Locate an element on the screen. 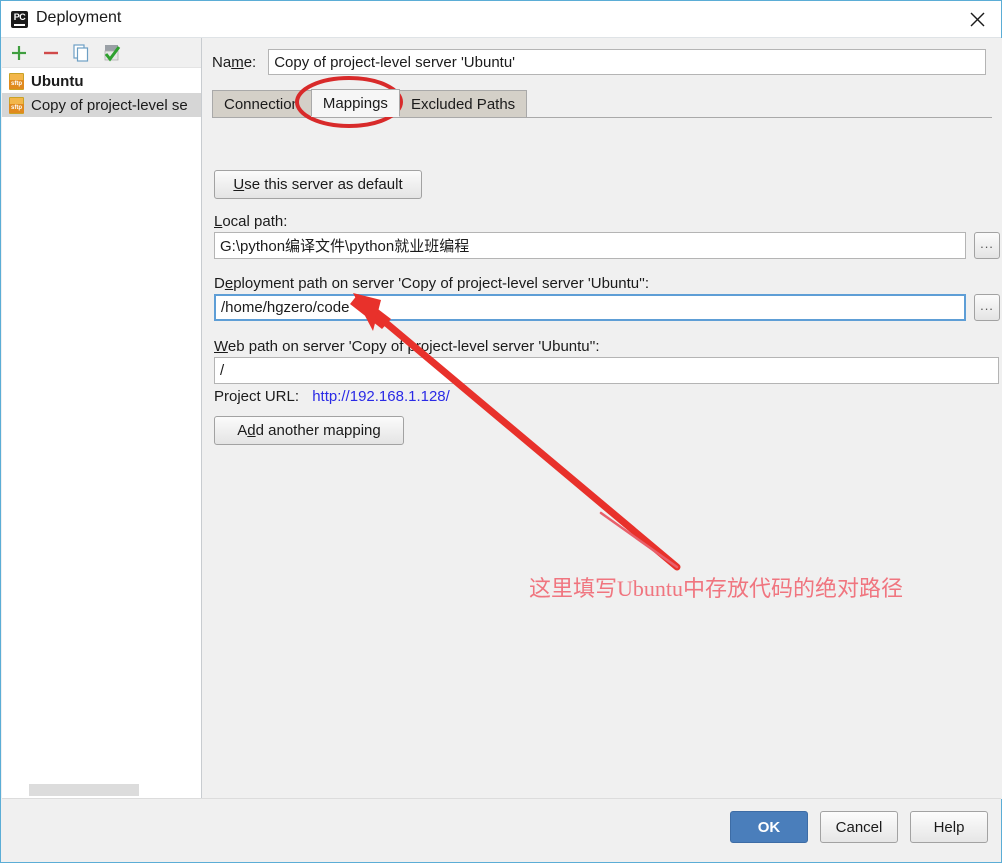  server-list-toolbar is located at coordinates (101, 53).